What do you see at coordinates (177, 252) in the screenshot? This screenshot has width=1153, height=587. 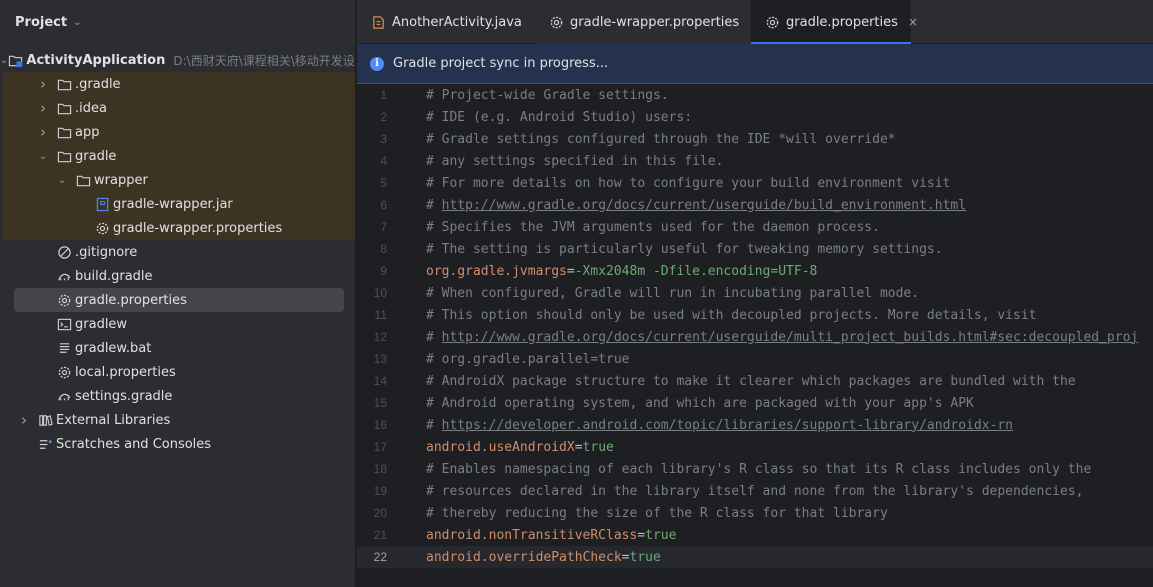 I see `tree-item-gitignore: .gitignore` at bounding box center [177, 252].